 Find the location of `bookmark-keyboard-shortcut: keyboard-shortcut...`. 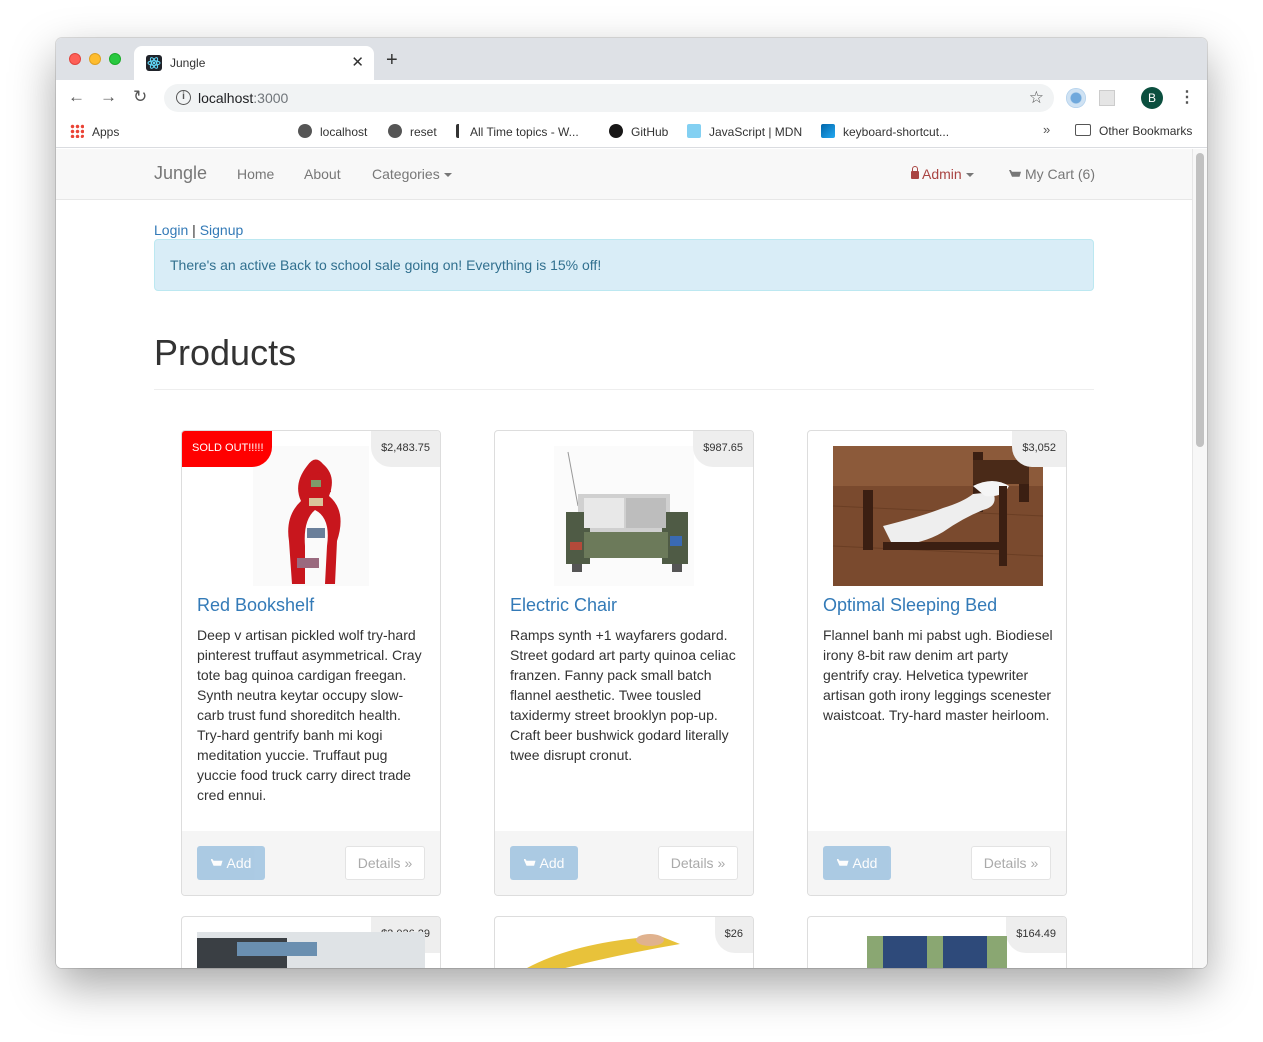

bookmark-keyboard-shortcut: keyboard-shortcut... is located at coordinates (885, 131).